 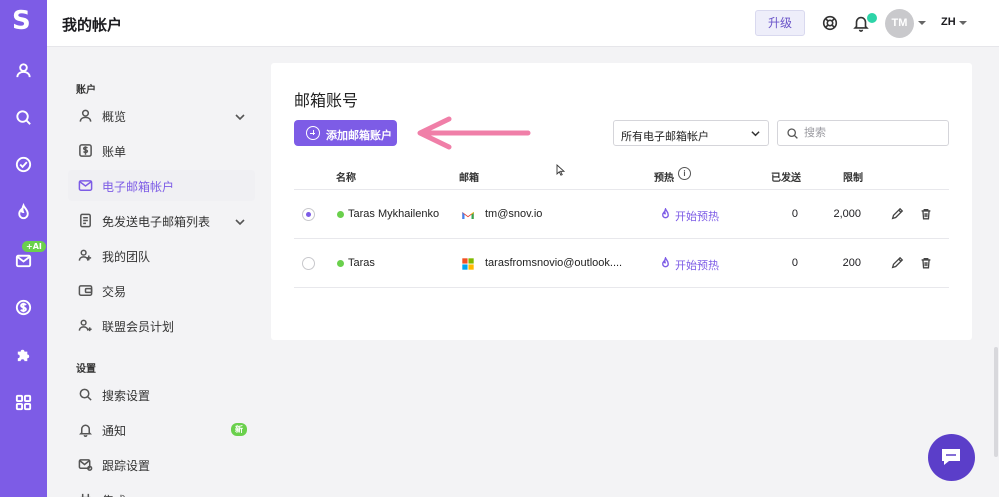 What do you see at coordinates (138, 327) in the screenshot?
I see `sidebar-item-label: 联盟会员计划` at bounding box center [138, 327].